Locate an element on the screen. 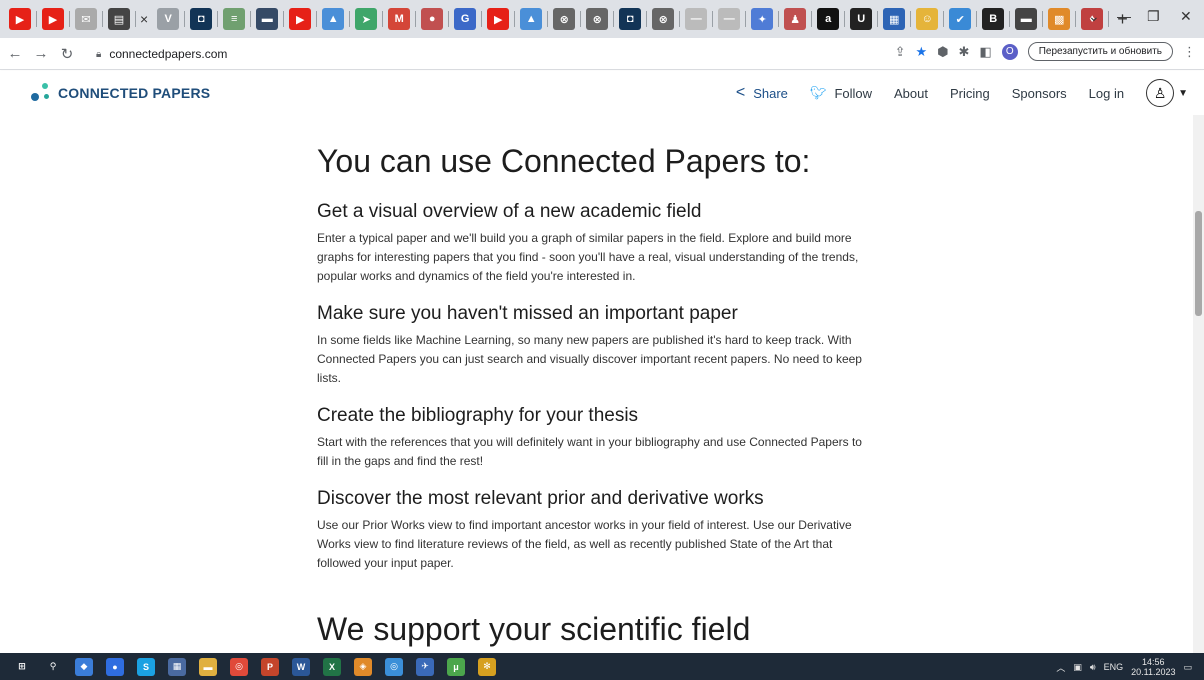 Image resolution: width=1204 pixels, height=680 pixels. follow-link: 🐦︎ Follow is located at coordinates (841, 93).